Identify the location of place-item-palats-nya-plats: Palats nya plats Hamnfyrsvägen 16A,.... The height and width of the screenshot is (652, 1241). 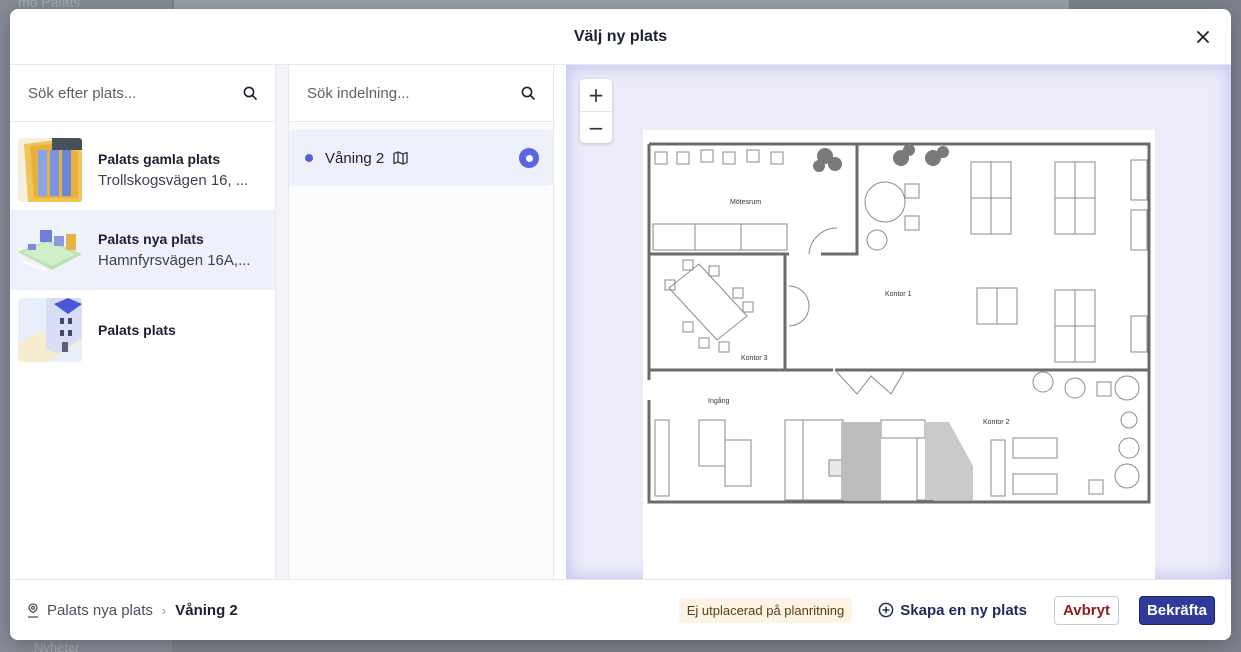
(142, 250).